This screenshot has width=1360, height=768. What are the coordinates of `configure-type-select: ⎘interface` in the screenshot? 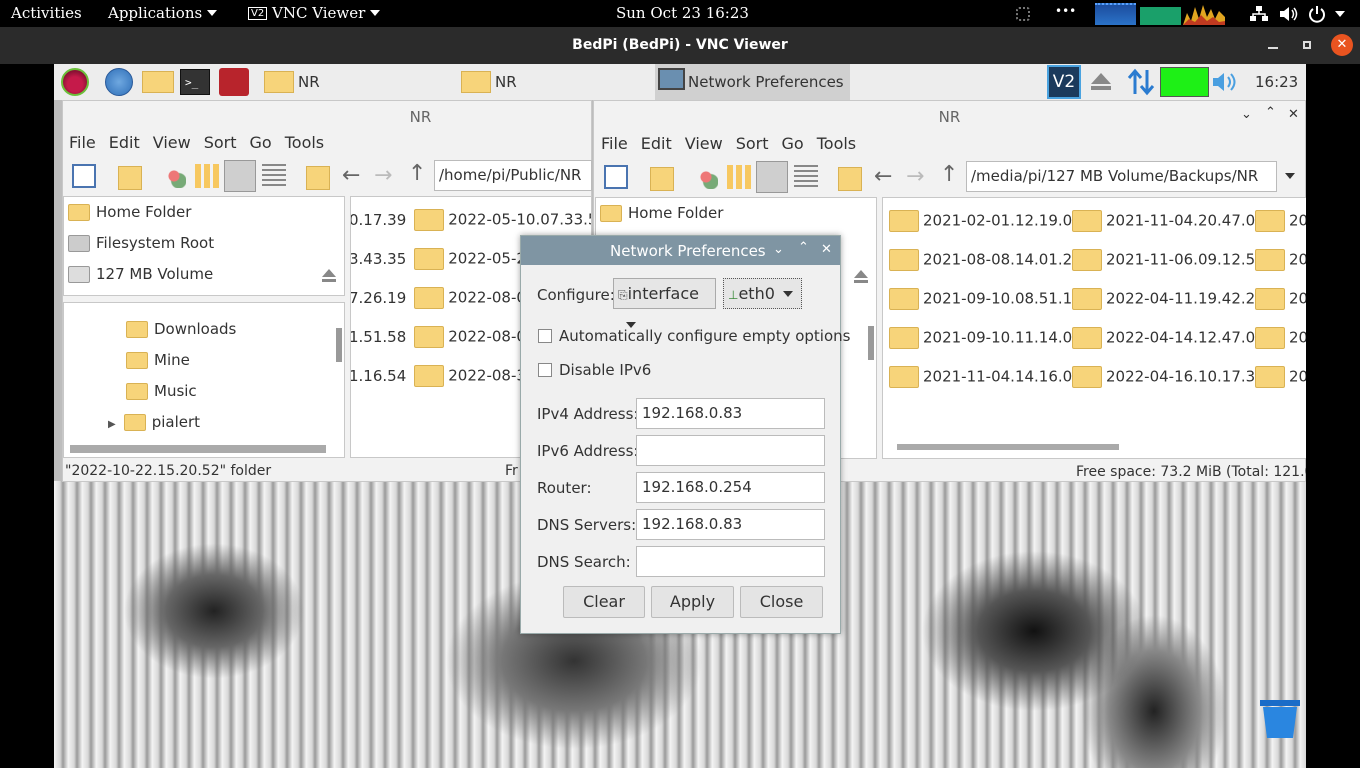 It's located at (664, 303).